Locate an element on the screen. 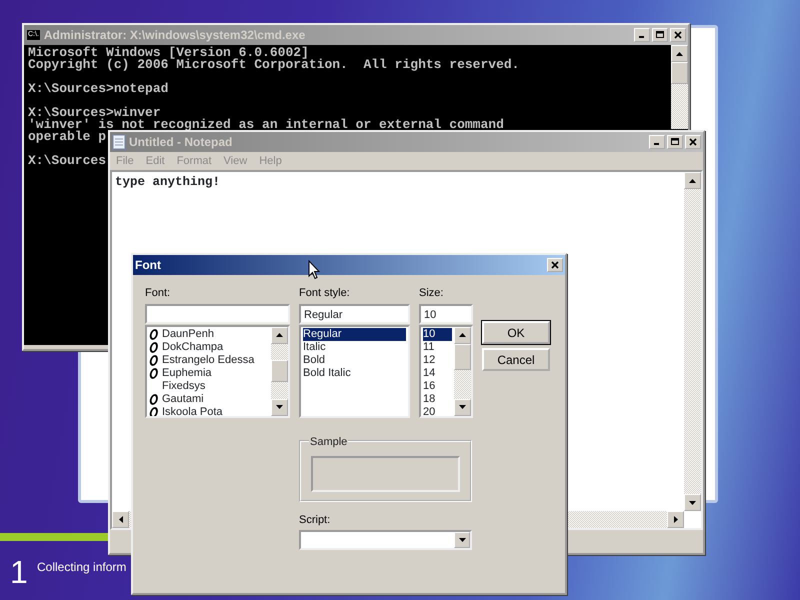 The width and height of the screenshot is (800, 600). font-list-item: DaunPenh is located at coordinates (181, 334).